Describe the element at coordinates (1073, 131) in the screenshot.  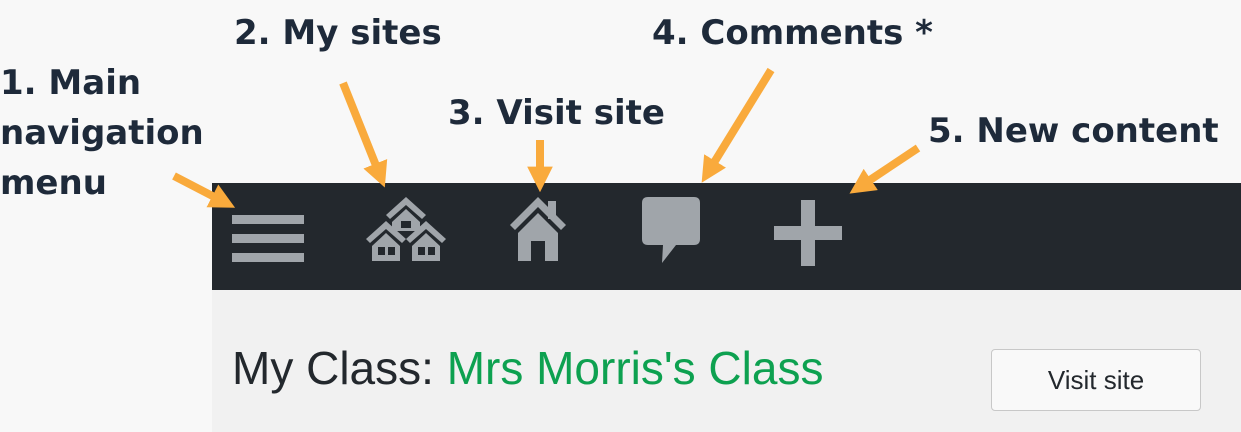
I see `callout-new-content: 5. New content` at that location.